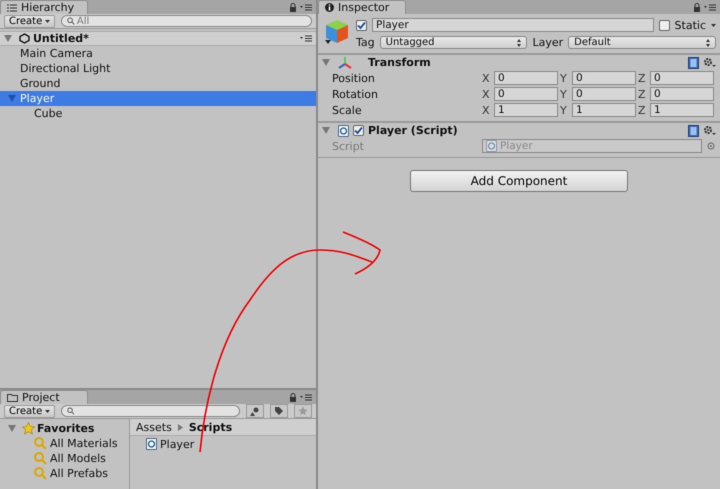 Image resolution: width=720 pixels, height=489 pixels. I want to click on list-icon, so click(12, 8).